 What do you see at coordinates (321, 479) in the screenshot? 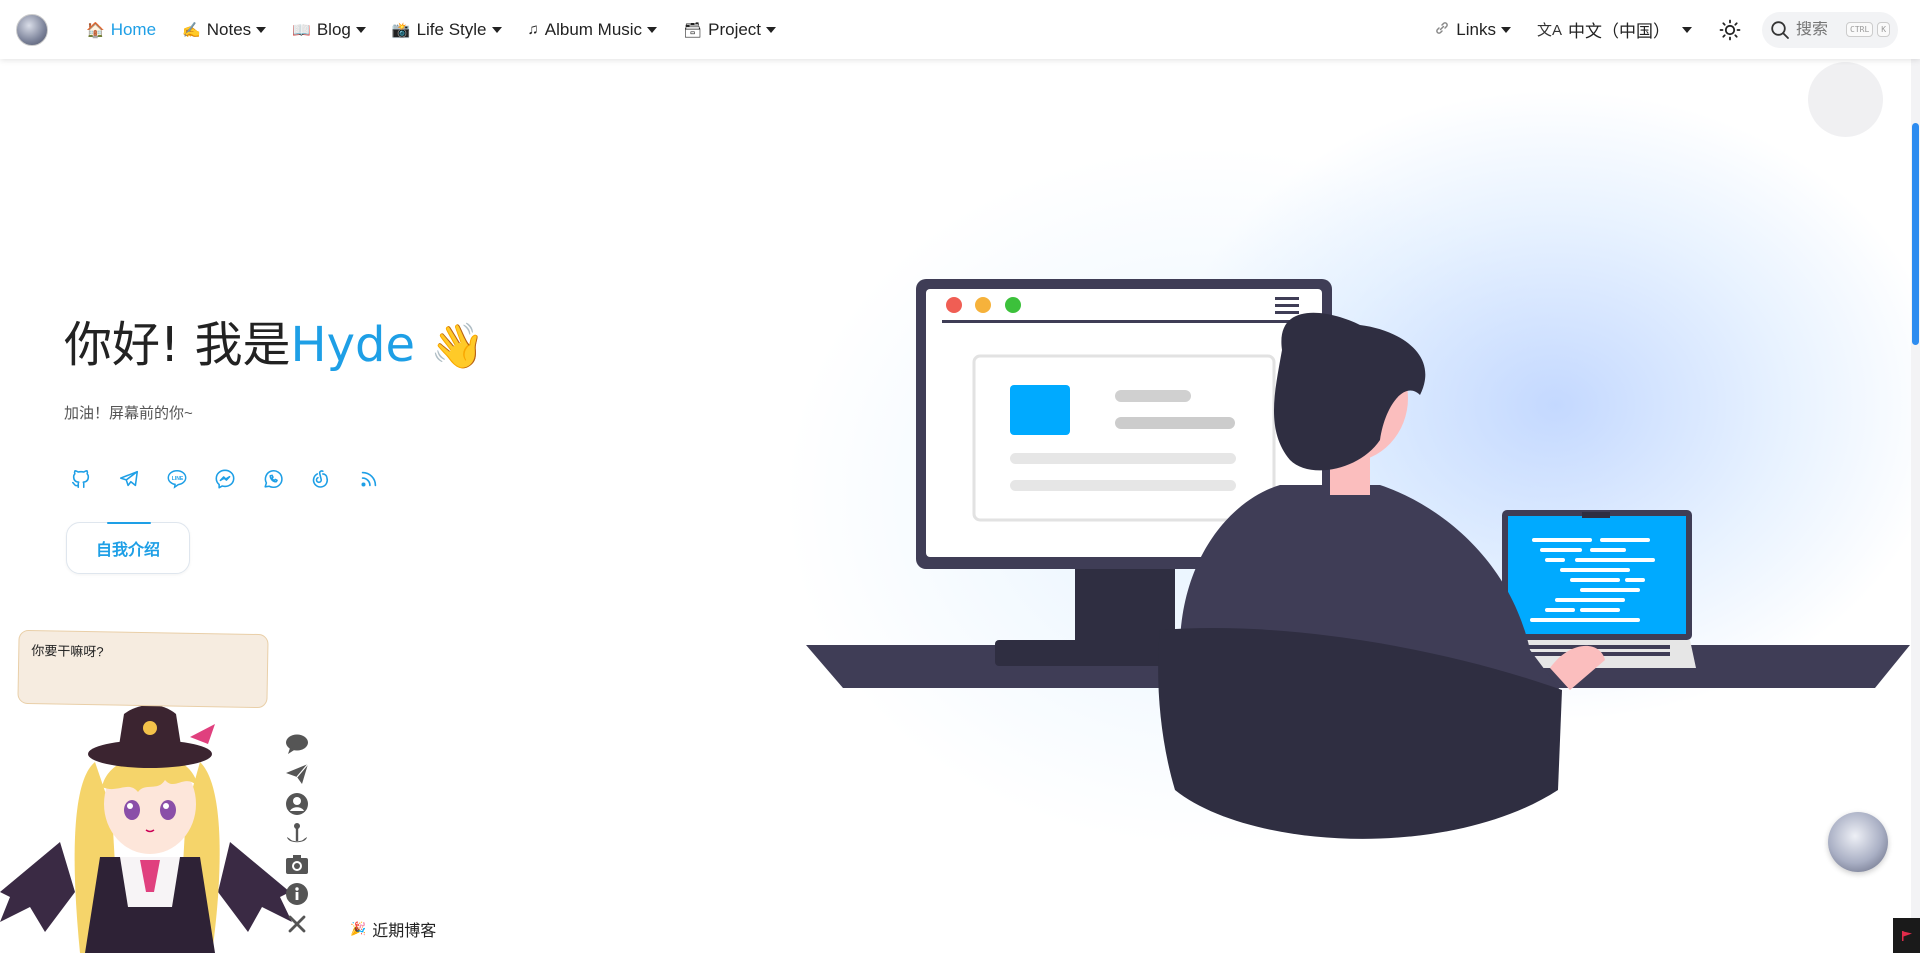
I see `netease-music-icon` at bounding box center [321, 479].